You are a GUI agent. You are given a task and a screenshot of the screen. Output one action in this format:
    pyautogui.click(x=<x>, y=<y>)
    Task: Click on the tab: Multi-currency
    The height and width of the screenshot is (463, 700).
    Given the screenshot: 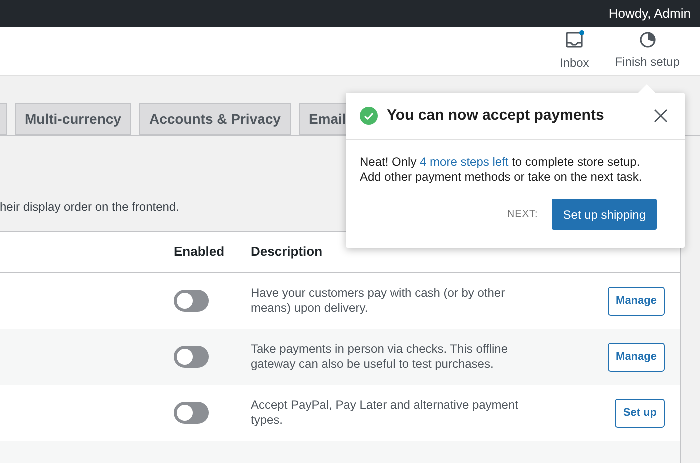 What is the action you would take?
    pyautogui.click(x=73, y=119)
    